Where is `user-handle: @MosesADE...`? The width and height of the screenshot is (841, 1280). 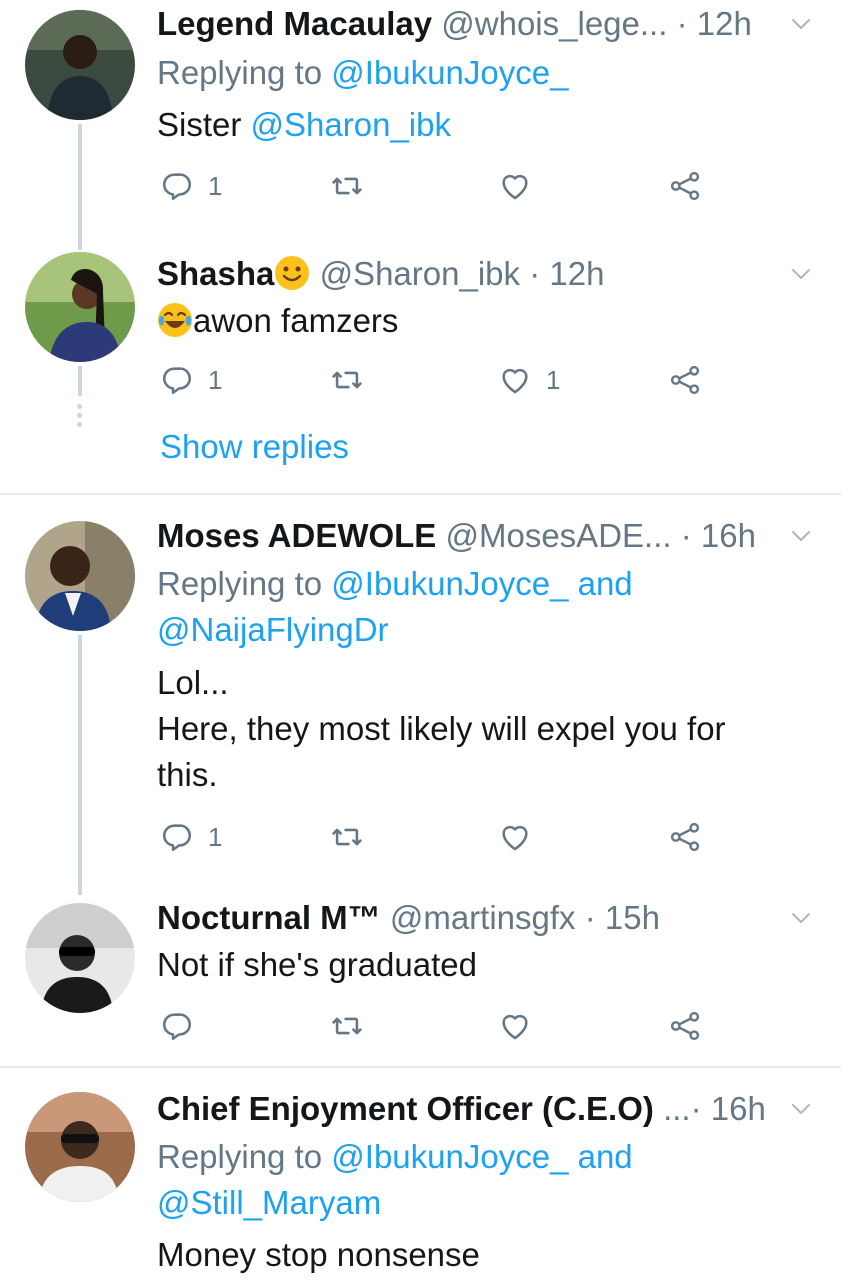
user-handle: @MosesADE... is located at coordinates (558, 535).